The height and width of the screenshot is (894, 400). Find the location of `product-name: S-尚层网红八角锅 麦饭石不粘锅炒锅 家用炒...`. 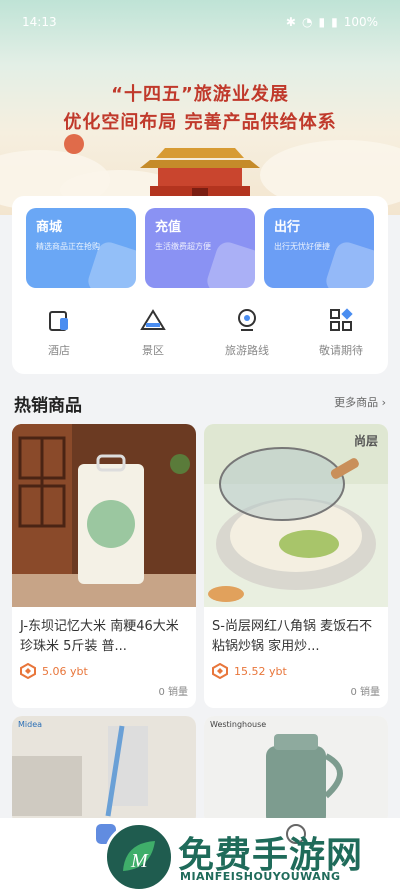

product-name: S-尚层网红八角锅 麦饭石不粘锅炒锅 家用炒... is located at coordinates (292, 636).